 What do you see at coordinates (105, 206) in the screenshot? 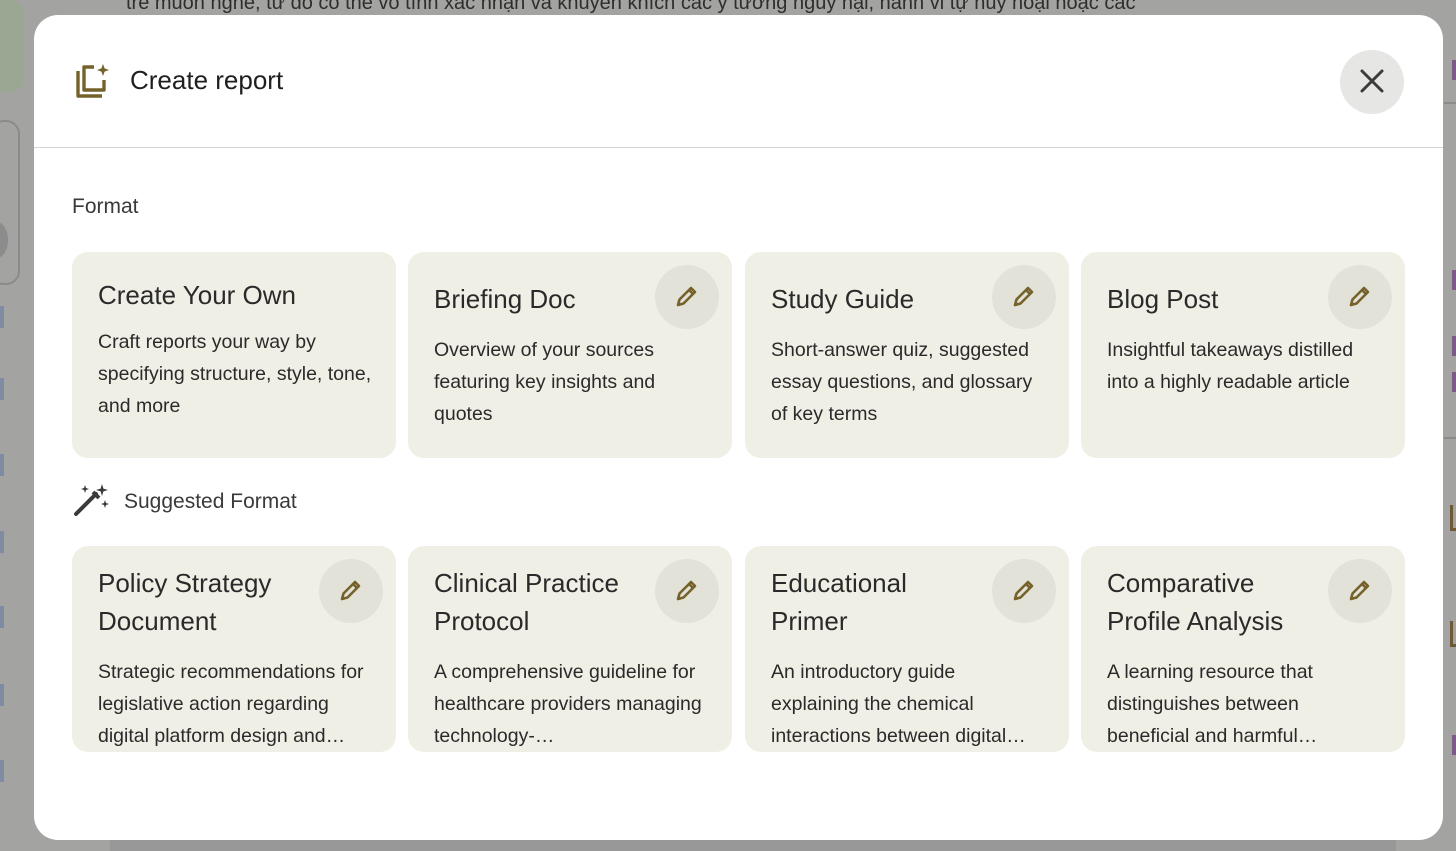
I see `format-section-label: Format` at bounding box center [105, 206].